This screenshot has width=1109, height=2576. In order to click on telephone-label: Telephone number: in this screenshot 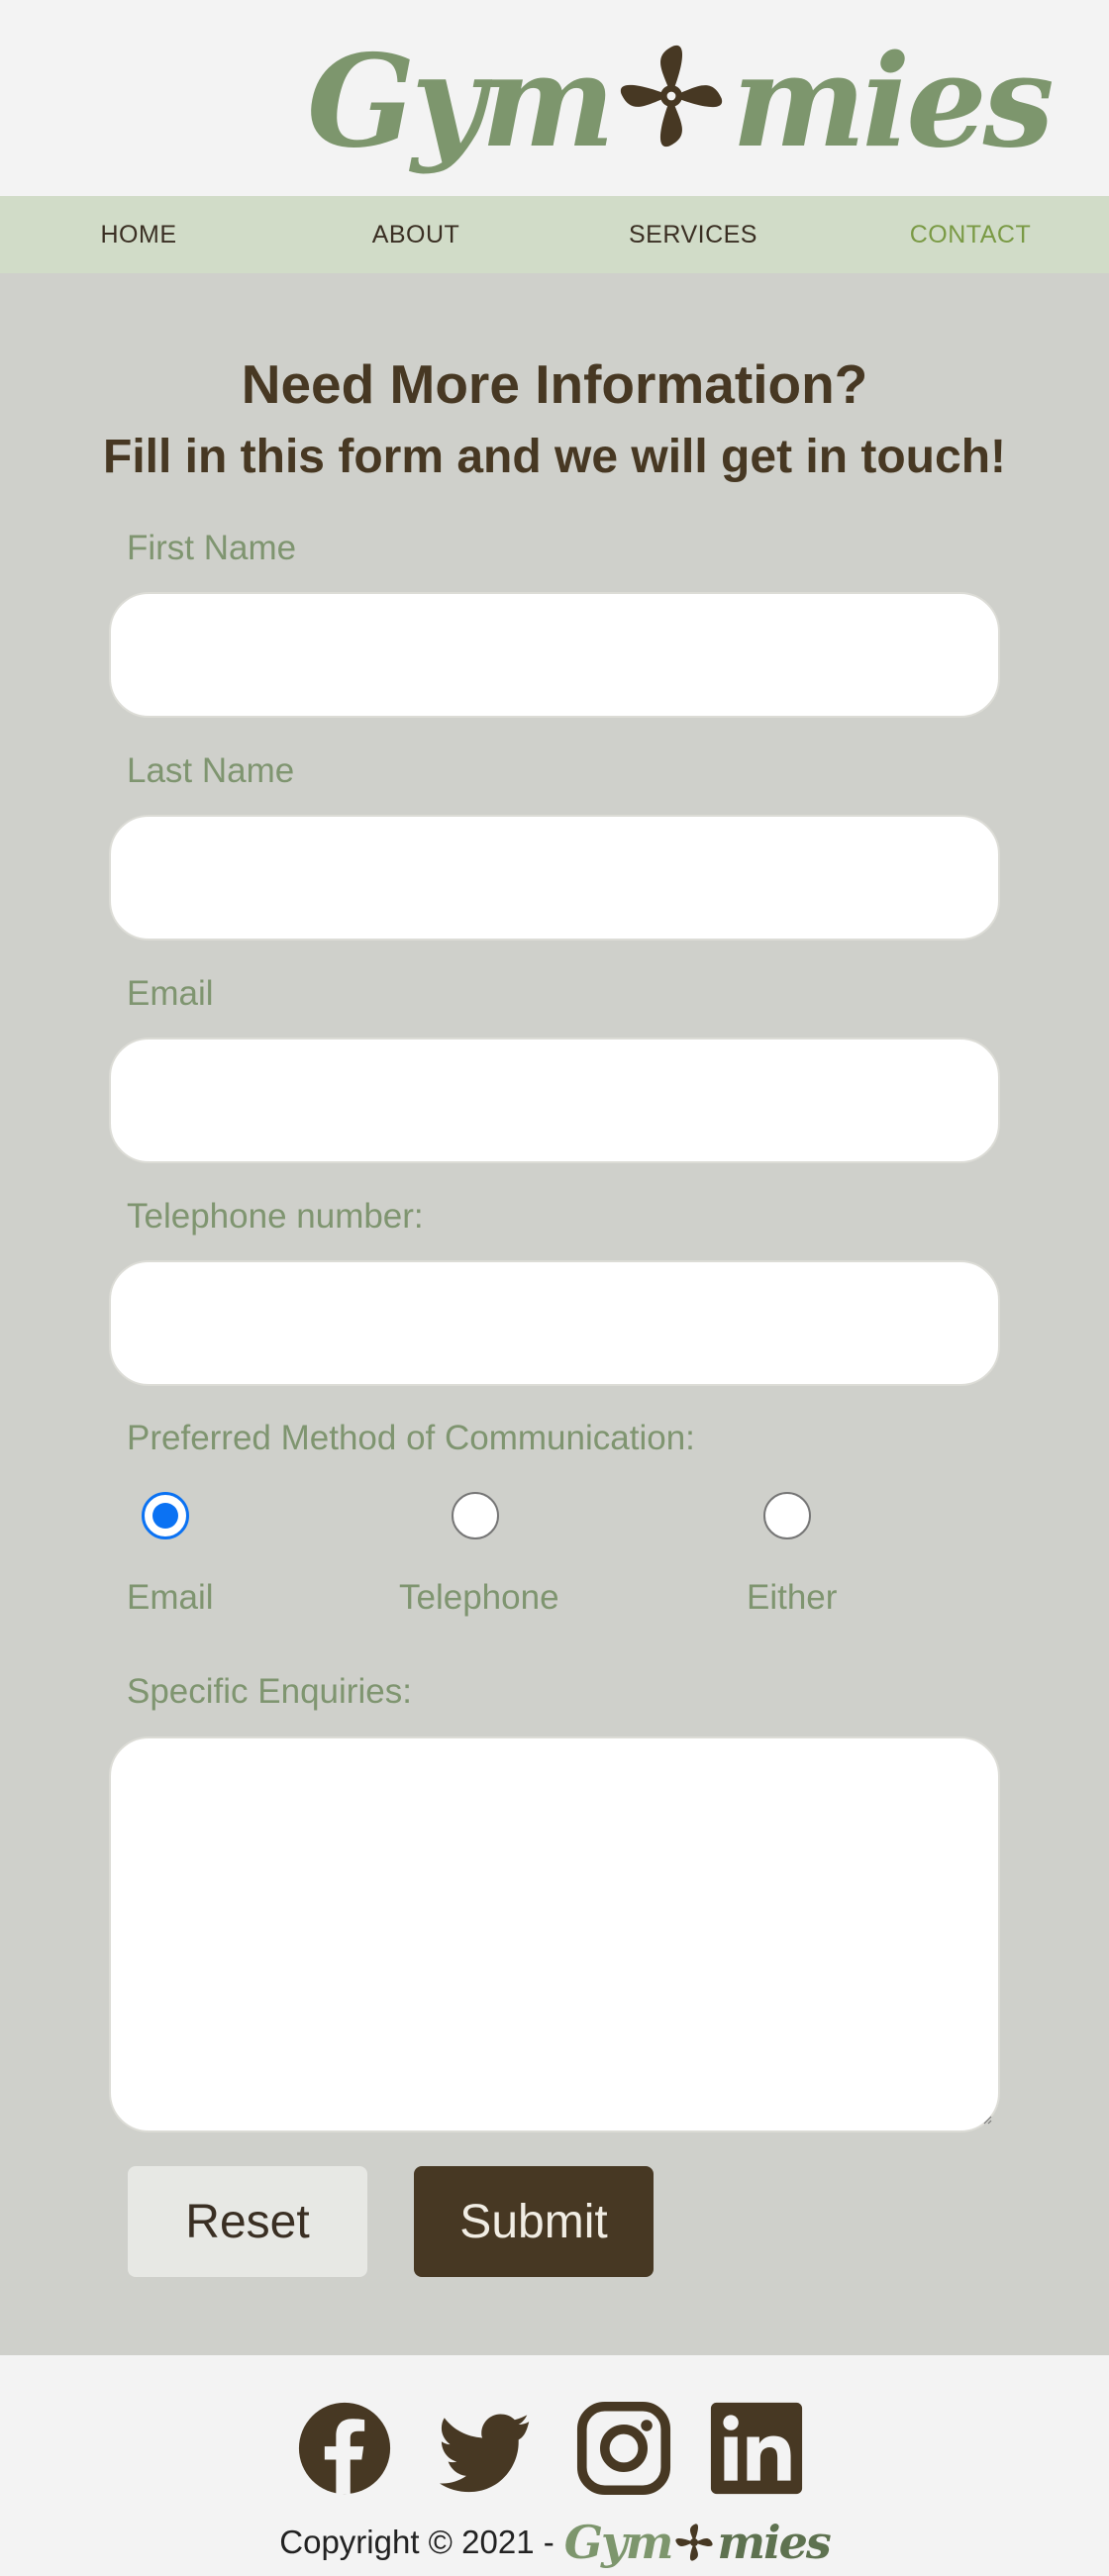, I will do `click(276, 1217)`.